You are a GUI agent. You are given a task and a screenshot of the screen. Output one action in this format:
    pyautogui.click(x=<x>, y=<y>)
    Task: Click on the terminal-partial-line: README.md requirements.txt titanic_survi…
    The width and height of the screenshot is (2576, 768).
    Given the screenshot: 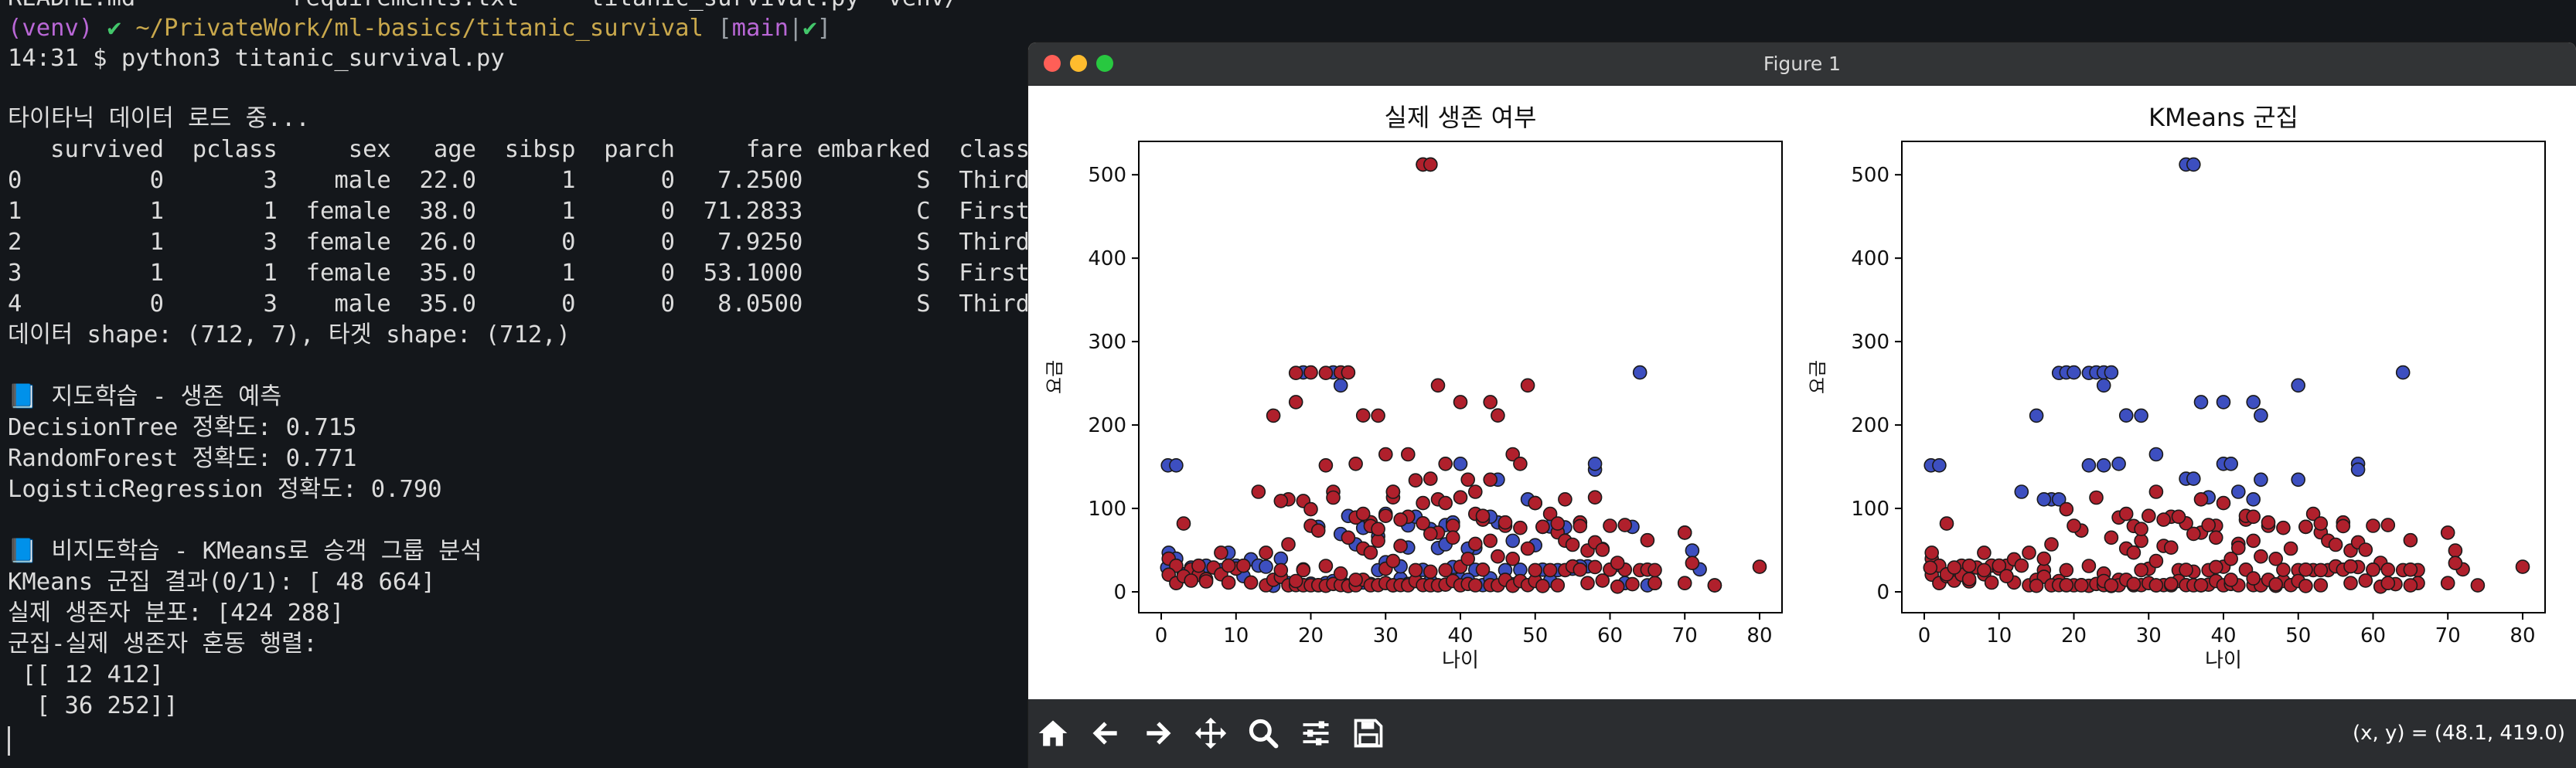 What is the action you would take?
    pyautogui.click(x=483, y=7)
    